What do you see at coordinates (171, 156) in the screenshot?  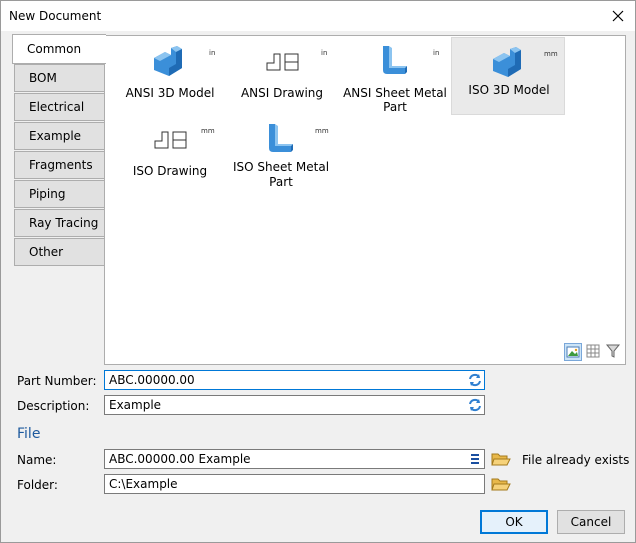 I see `template-iso-drawing: mm ISO Drawing` at bounding box center [171, 156].